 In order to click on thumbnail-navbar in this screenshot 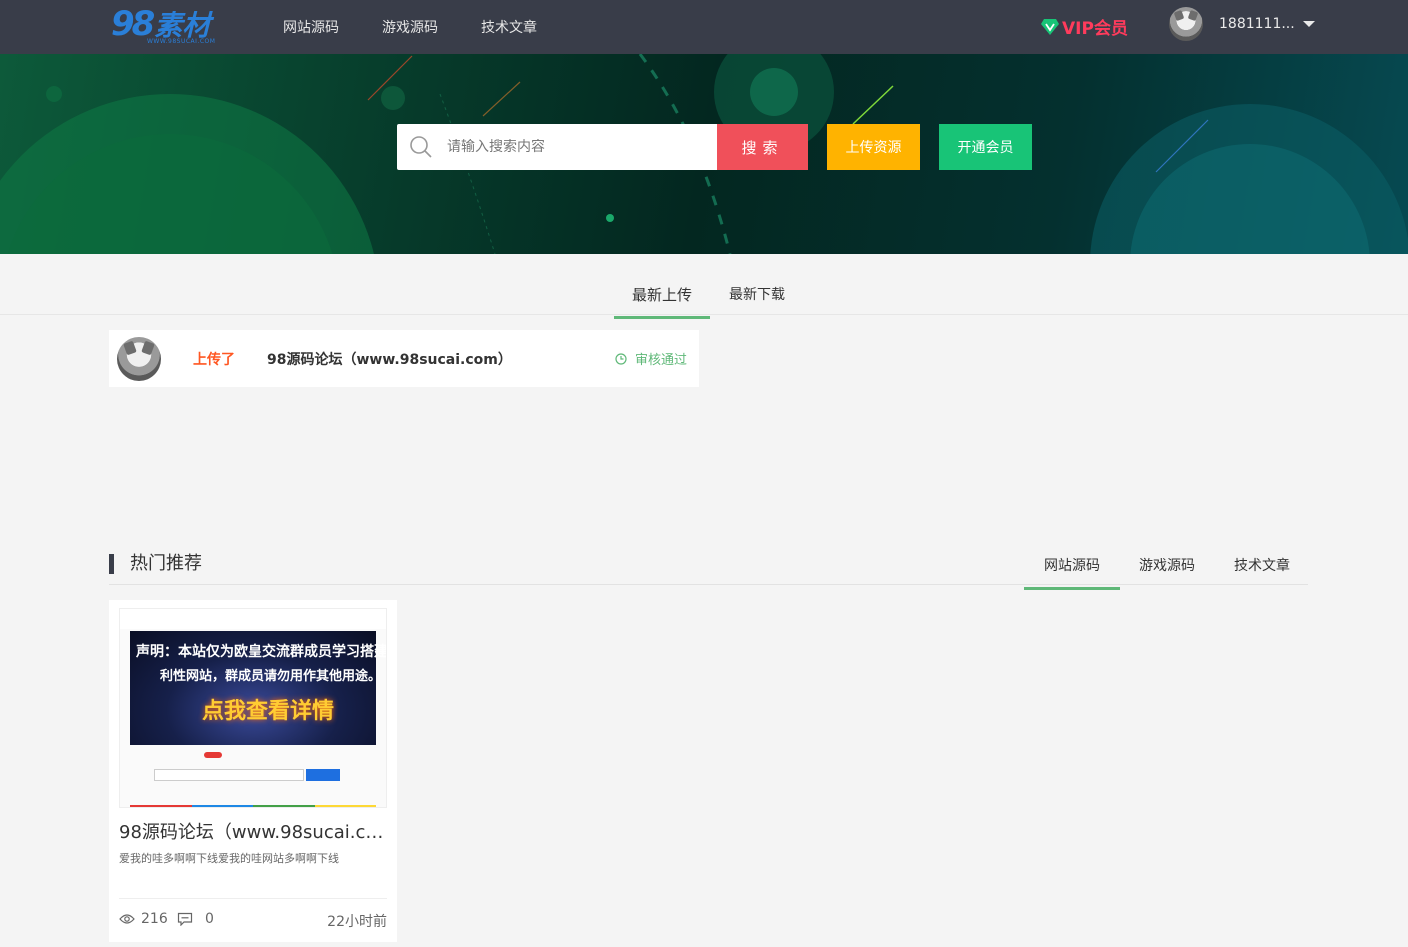, I will do `click(253, 619)`.